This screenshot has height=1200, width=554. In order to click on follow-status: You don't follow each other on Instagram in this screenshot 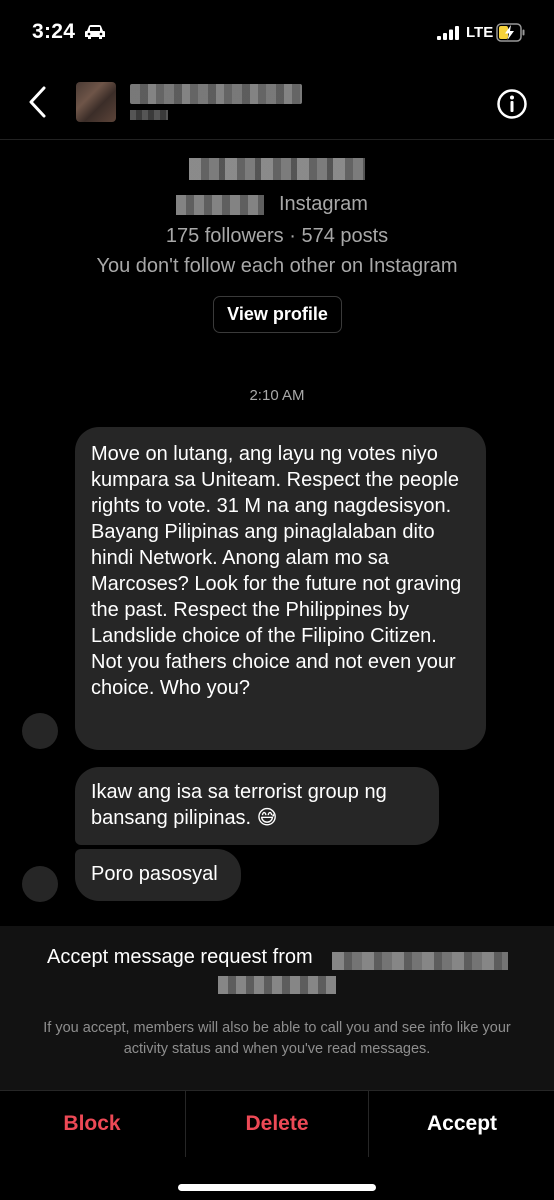, I will do `click(277, 266)`.